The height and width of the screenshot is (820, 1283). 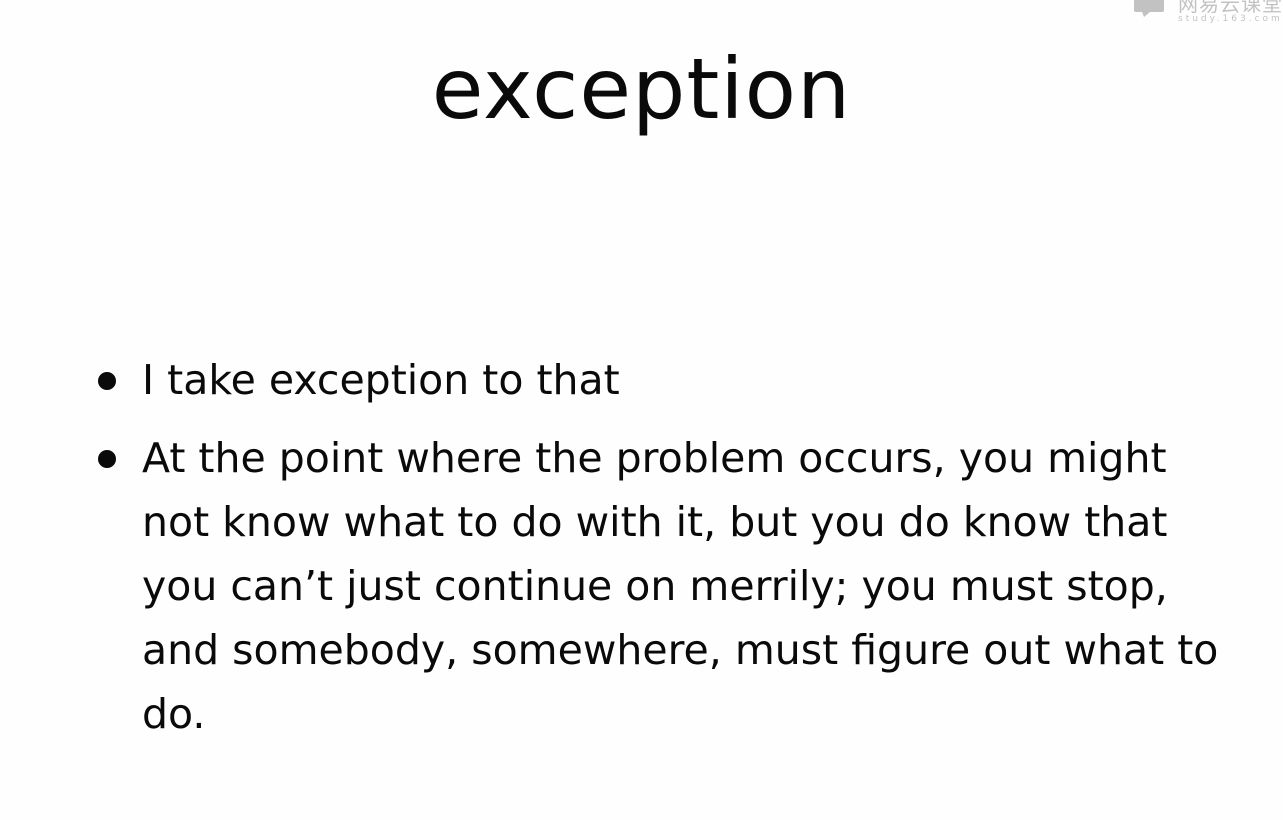 What do you see at coordinates (661, 380) in the screenshot?
I see `bullet-item: I take exception to that` at bounding box center [661, 380].